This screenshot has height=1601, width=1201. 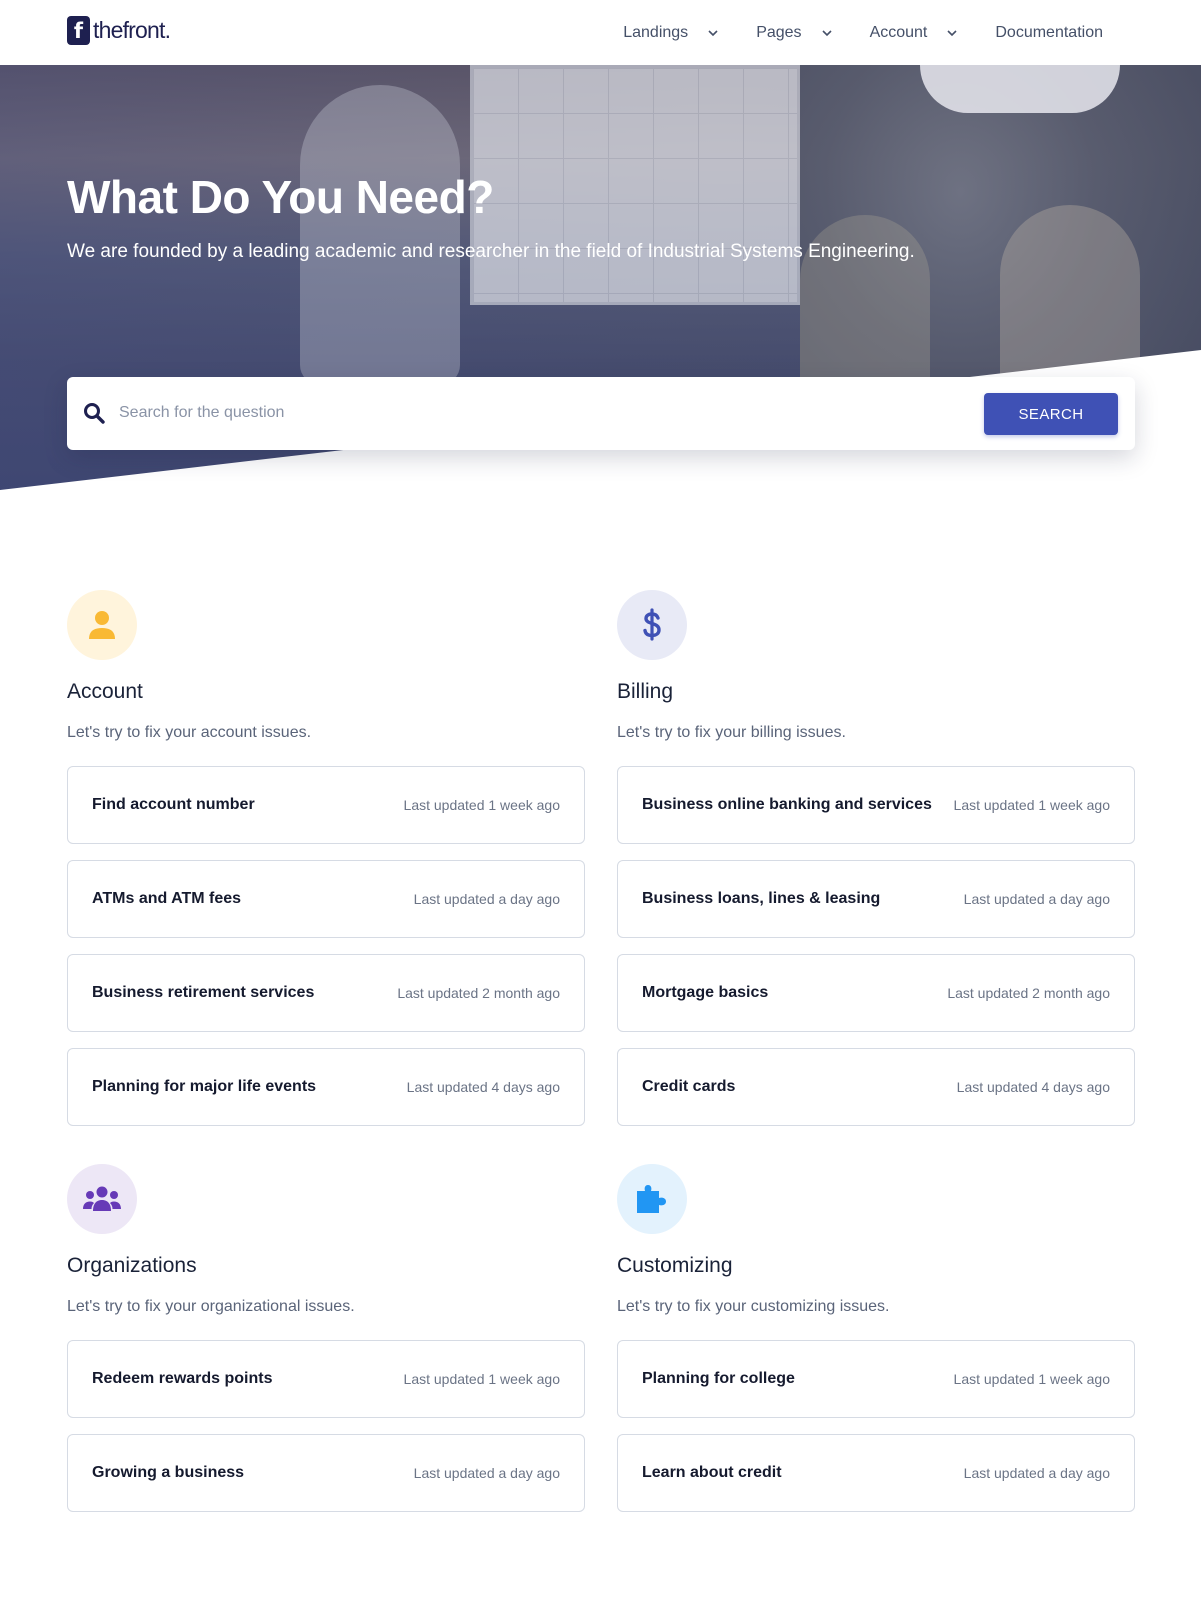 What do you see at coordinates (876, 1473) in the screenshot?
I see `article-card: Learn about credit Last updated a day ago` at bounding box center [876, 1473].